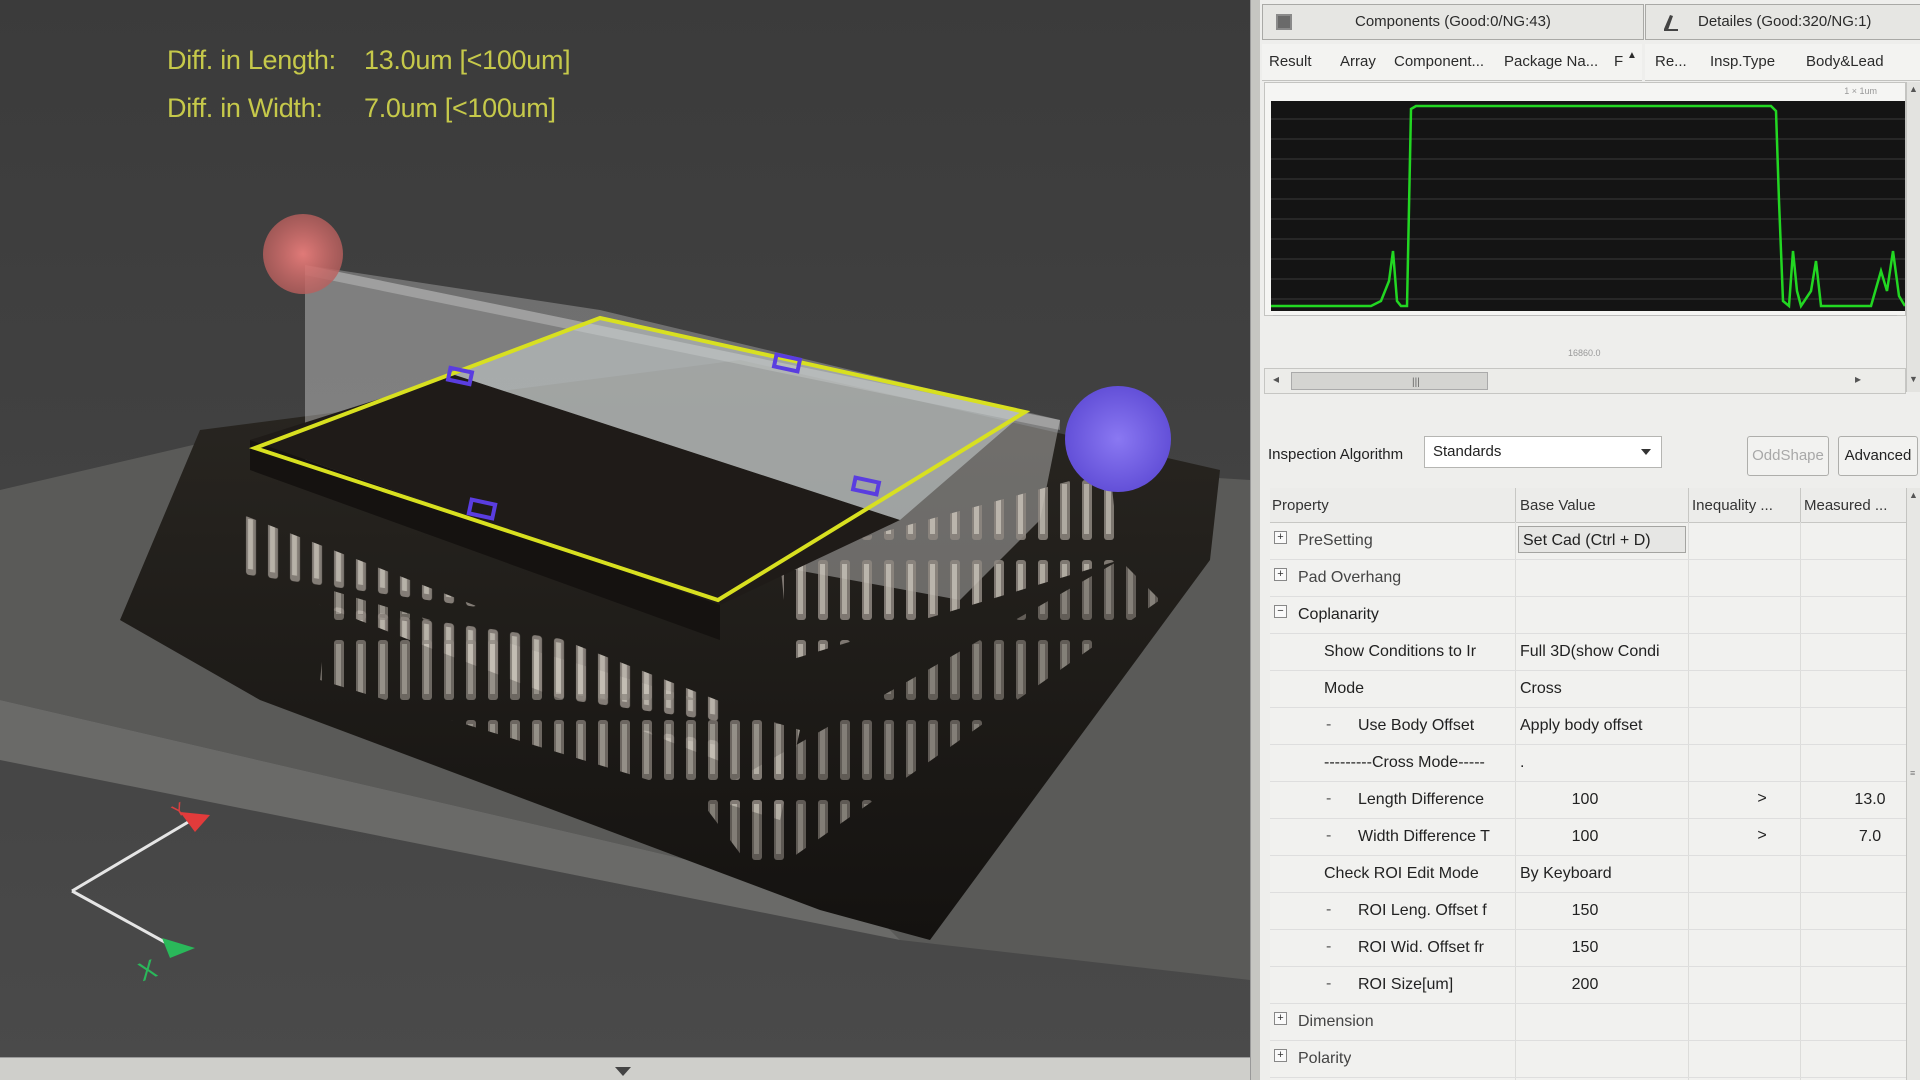 This screenshot has height=1080, width=1920. I want to click on advanced-button: Advanced, so click(1878, 456).